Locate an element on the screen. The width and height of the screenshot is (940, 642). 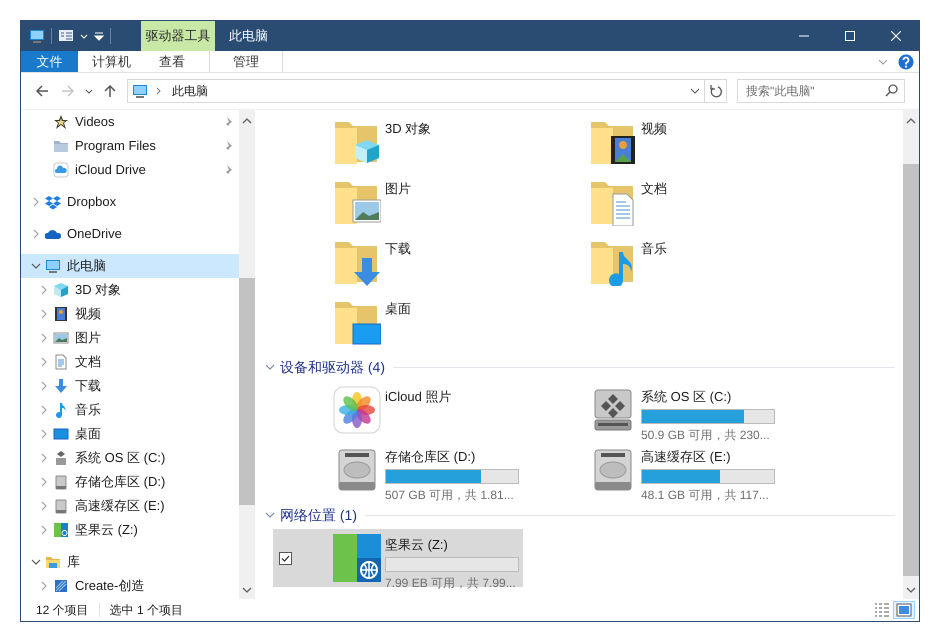
customize-arrow-icon is located at coordinates (99, 36).